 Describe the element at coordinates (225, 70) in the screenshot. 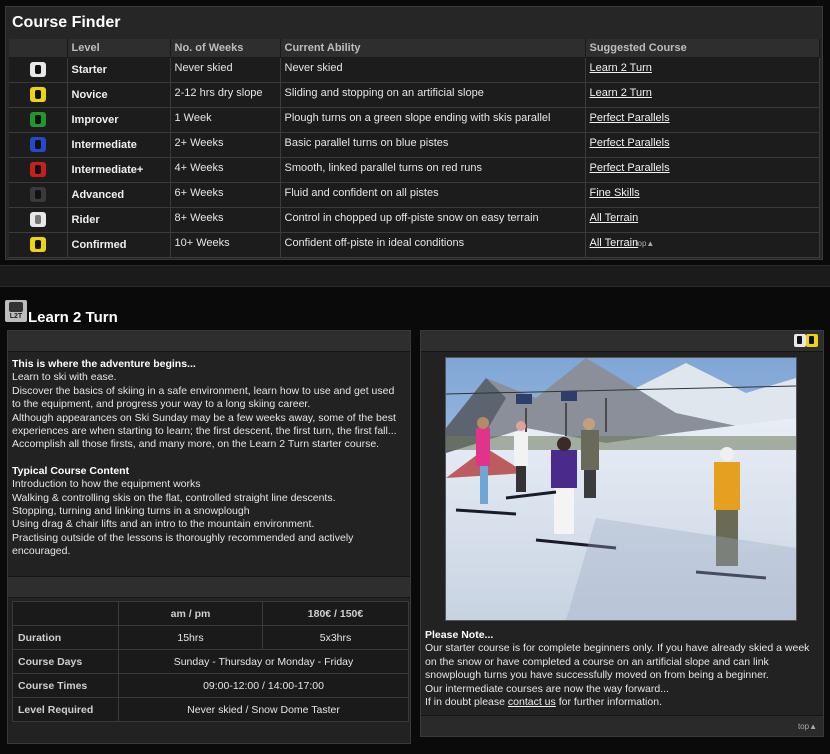

I see `weeks-cell: Never skied` at that location.